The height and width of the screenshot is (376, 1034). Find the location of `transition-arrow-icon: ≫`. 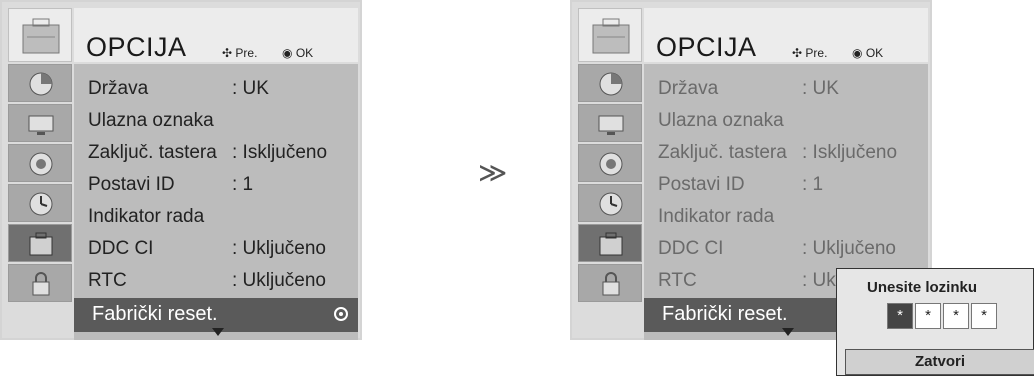

transition-arrow-icon: ≫ is located at coordinates (493, 172).